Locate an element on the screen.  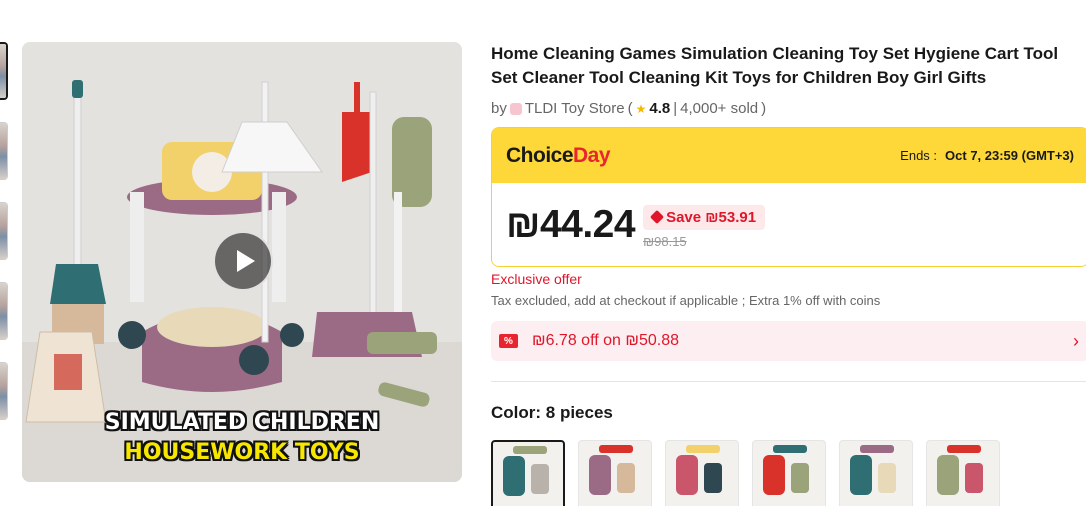
thumbnail-strip is located at coordinates (4, 242).